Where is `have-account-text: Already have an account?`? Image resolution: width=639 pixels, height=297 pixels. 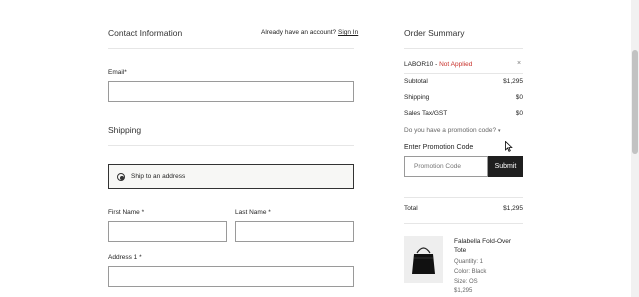 have-account-text: Already have an account? is located at coordinates (299, 32).